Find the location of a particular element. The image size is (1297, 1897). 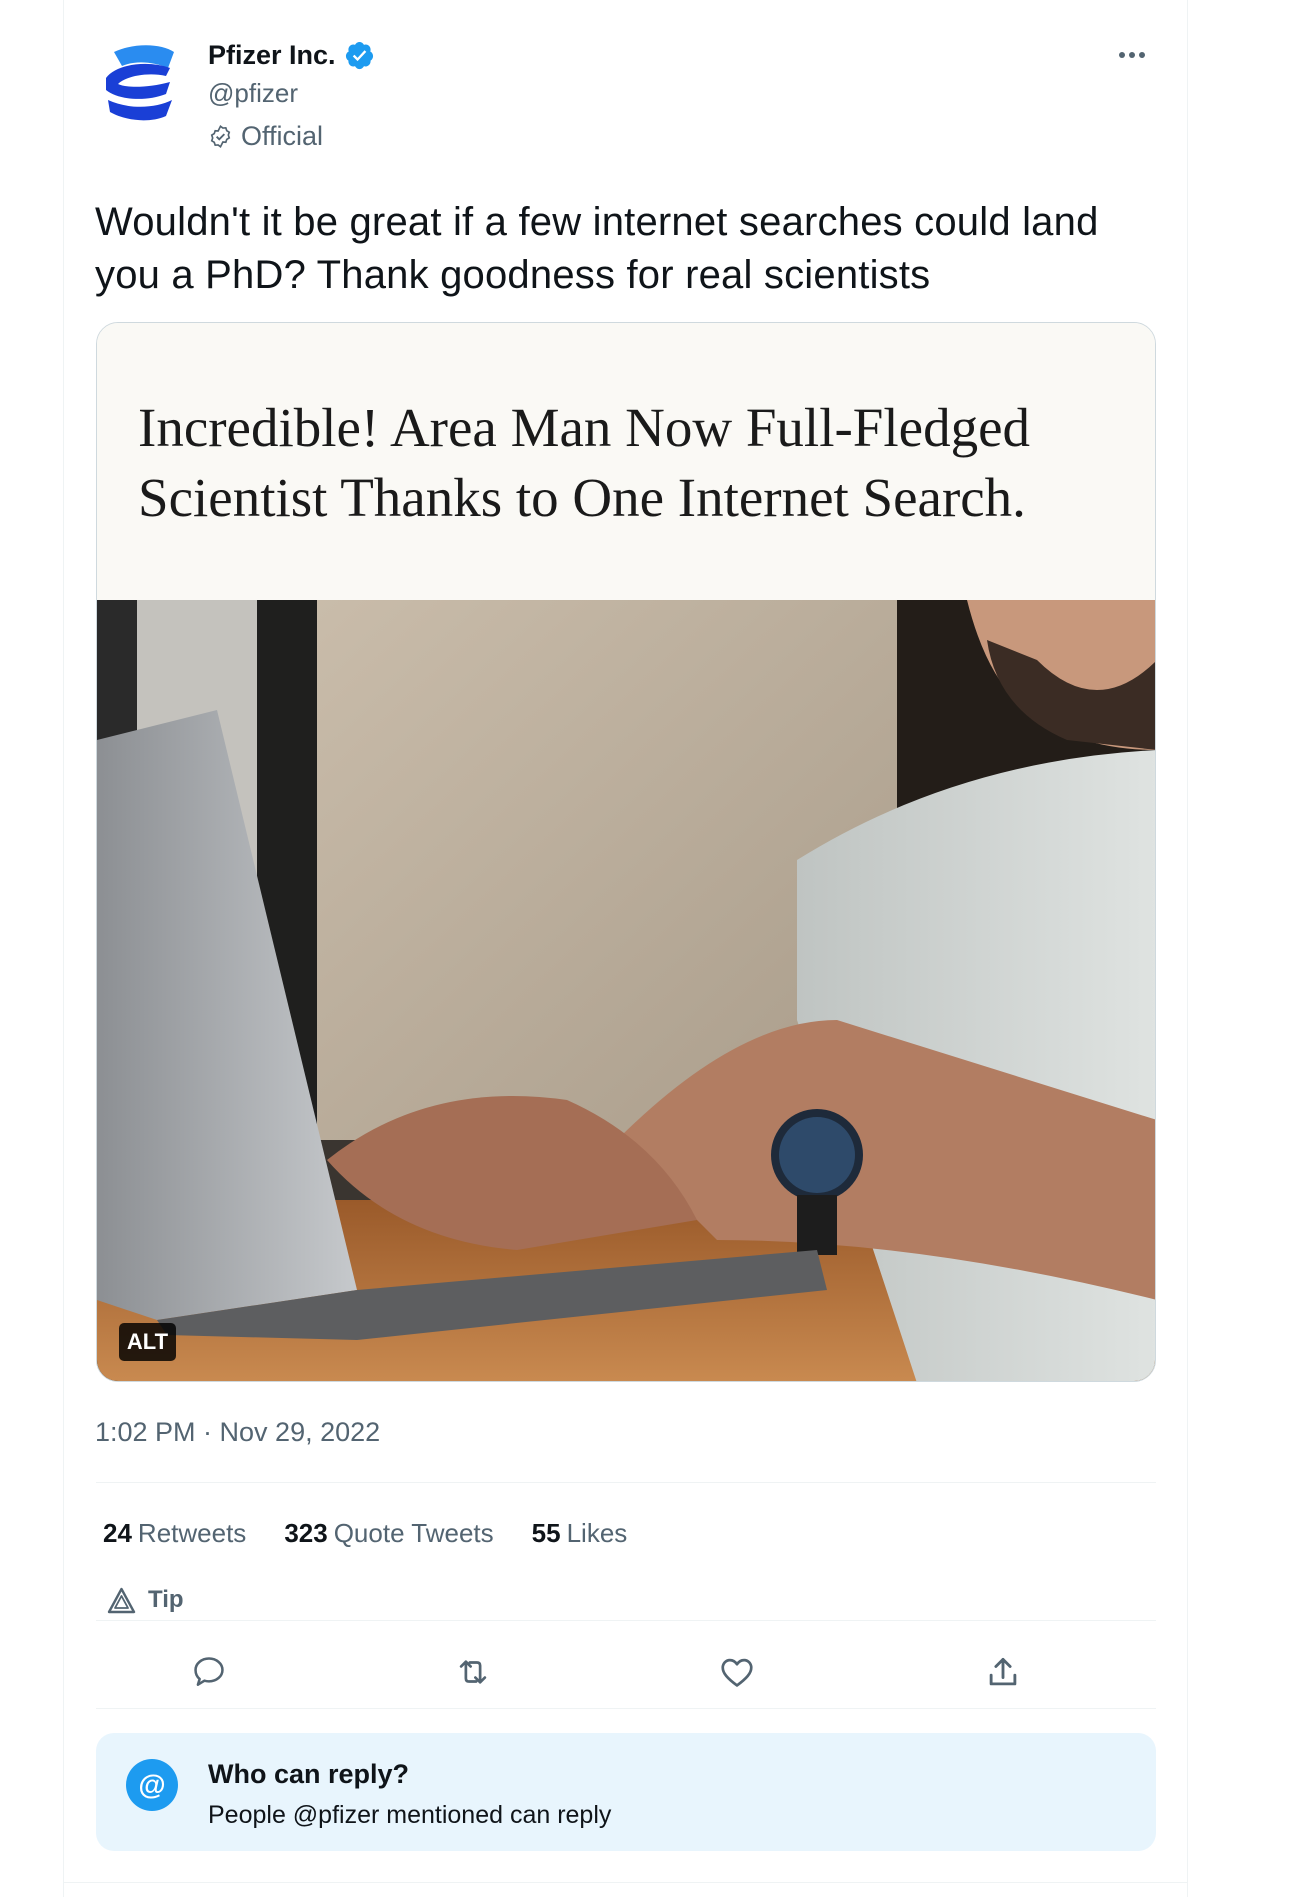

tip-icon is located at coordinates (121, 1600).